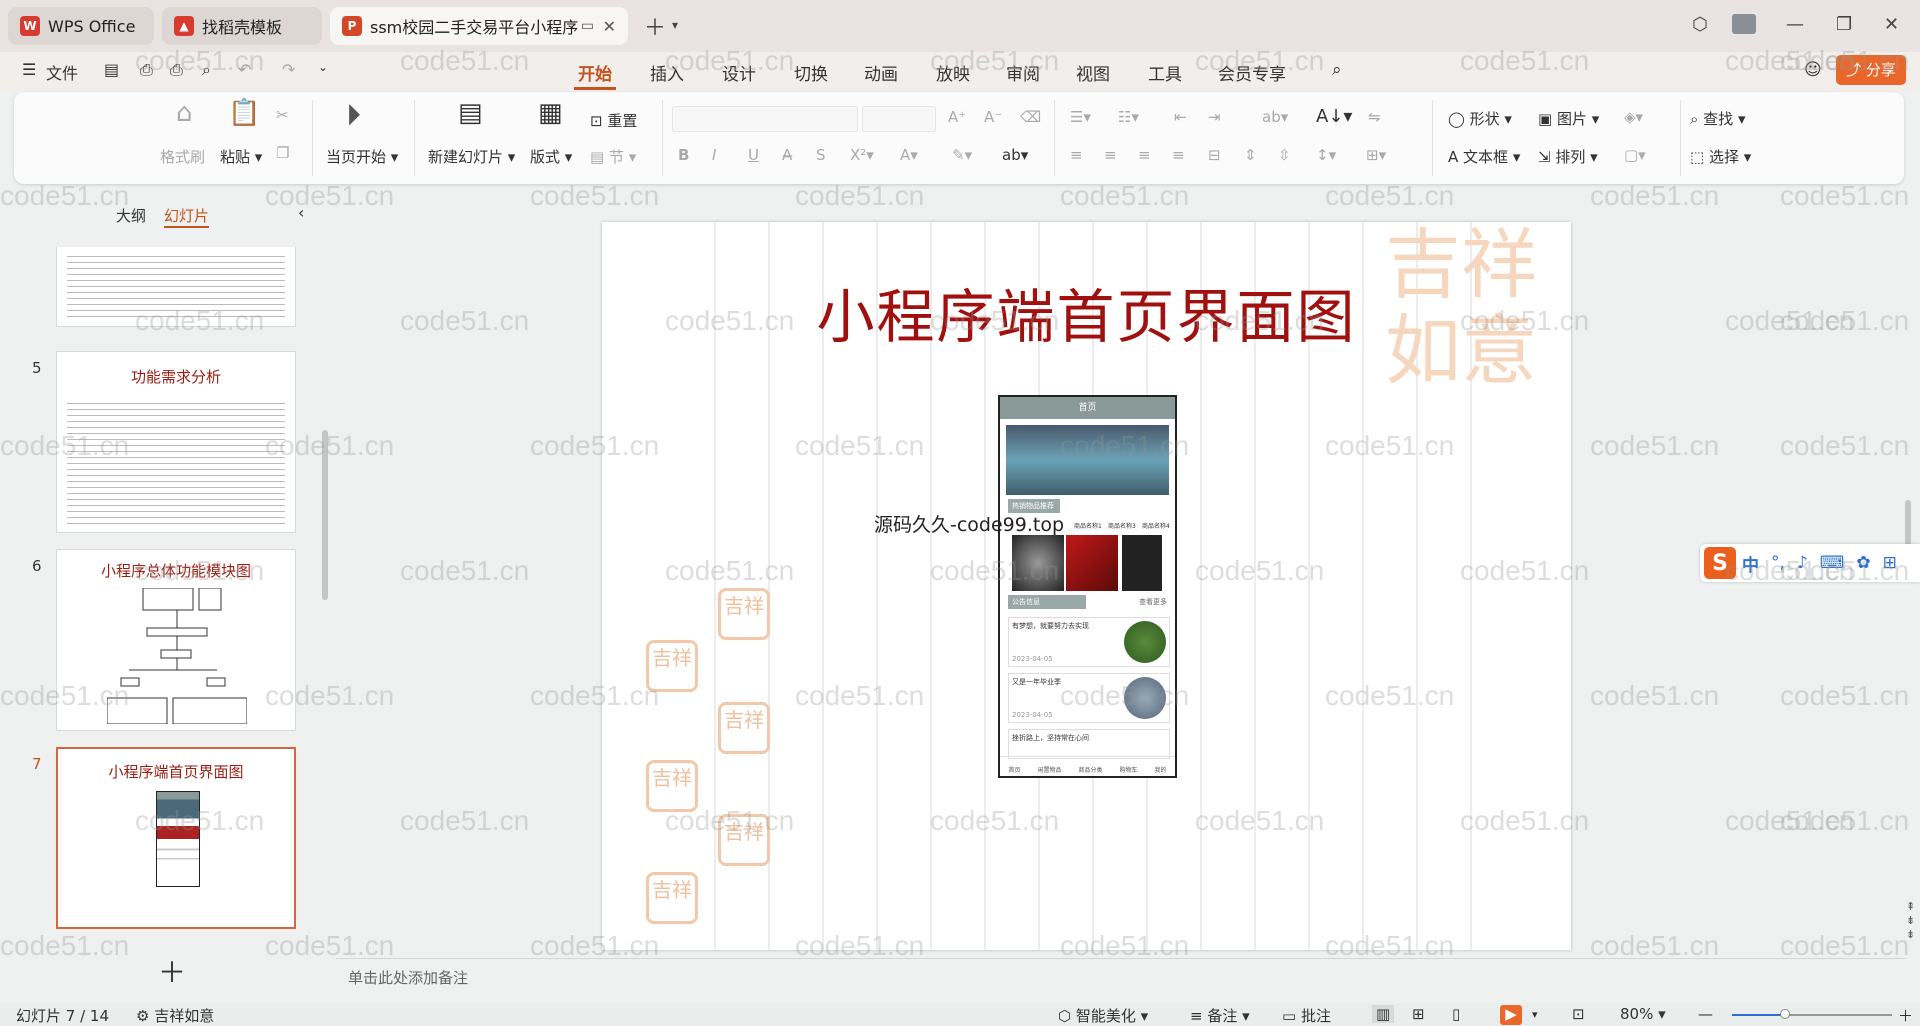 The height and width of the screenshot is (1026, 1920). I want to click on layout-button: 版式 ▾, so click(551, 156).